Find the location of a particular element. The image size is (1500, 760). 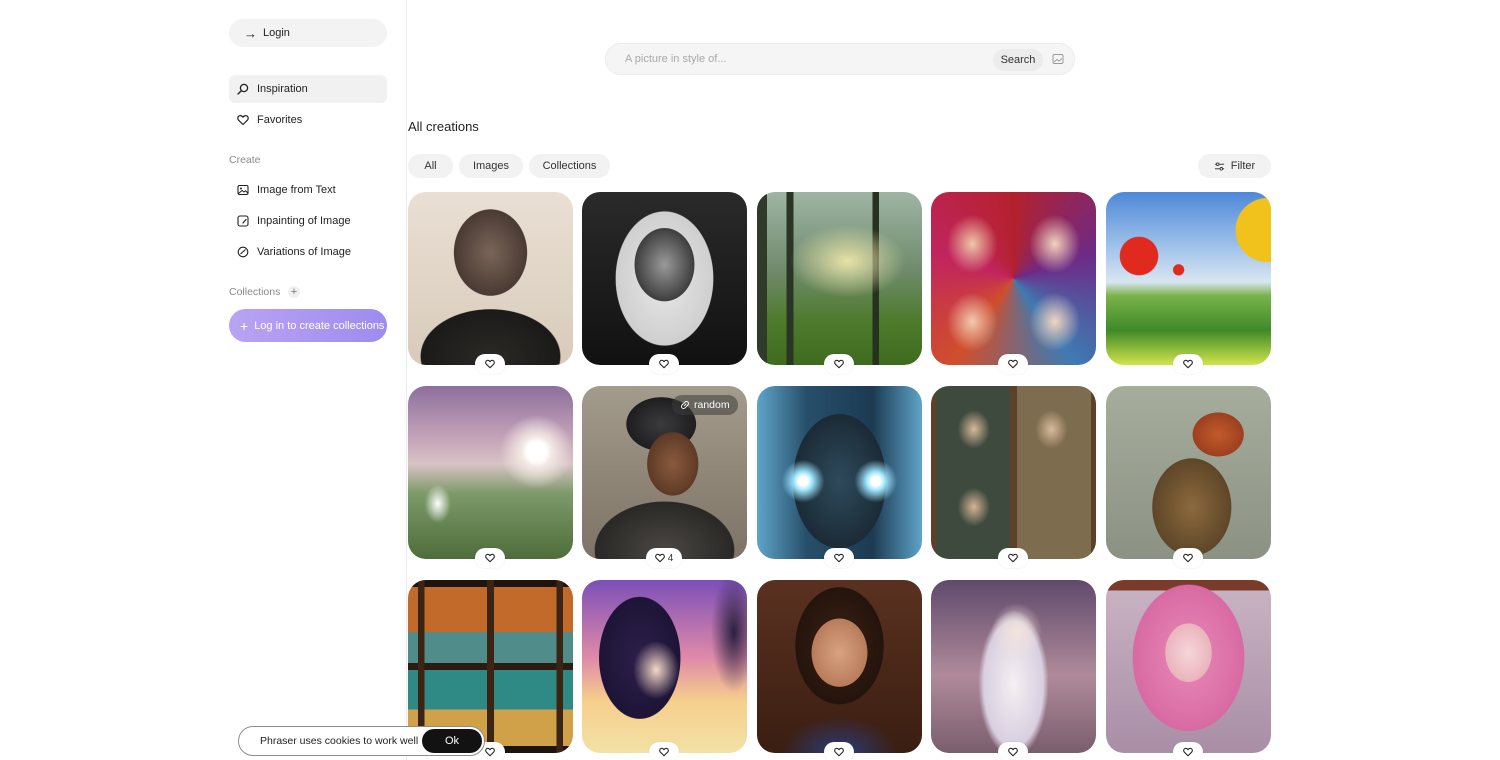

search-button: Search is located at coordinates (1018, 60).